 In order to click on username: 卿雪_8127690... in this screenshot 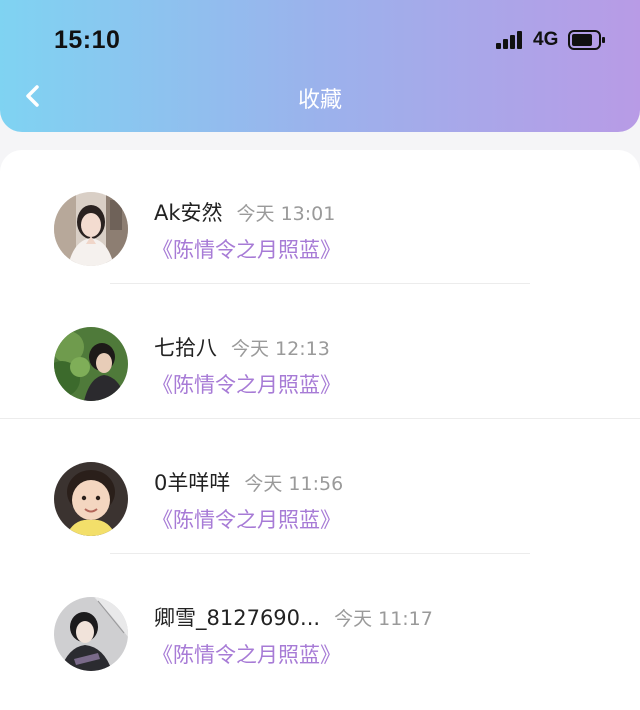, I will do `click(237, 618)`.